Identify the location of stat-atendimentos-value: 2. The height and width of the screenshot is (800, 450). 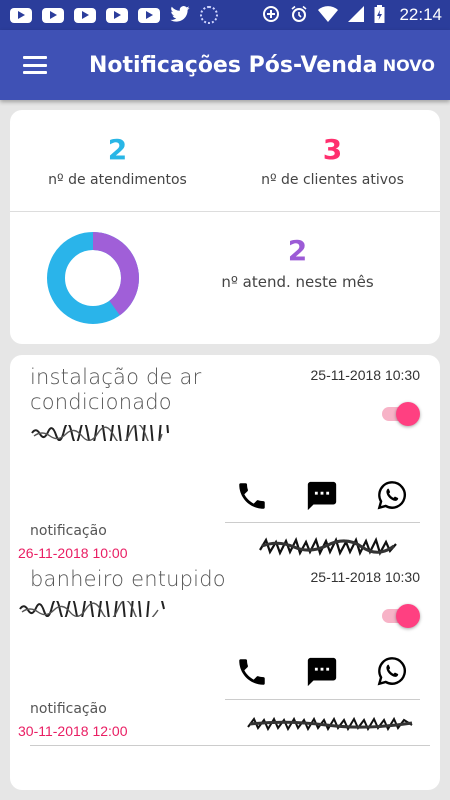
(117, 149).